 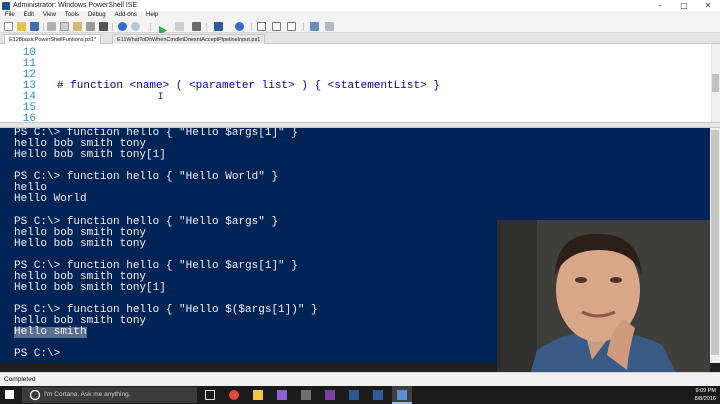 I want to click on line-number: 16, so click(x=29, y=118).